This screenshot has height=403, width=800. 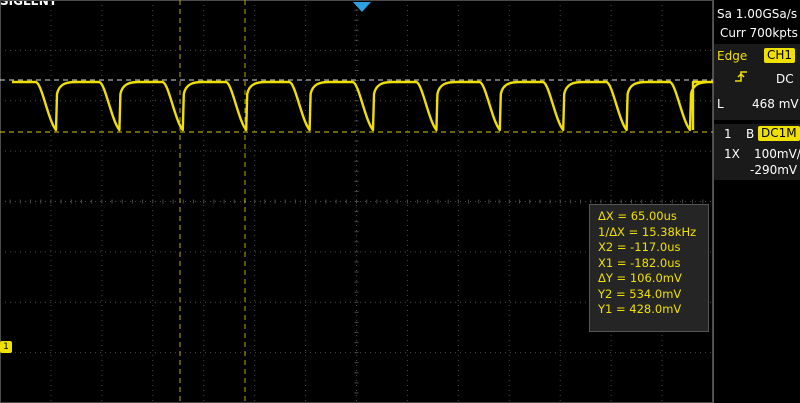 I want to click on frequency-readout: 1/ΔX = 15.38kHz, so click(x=647, y=231).